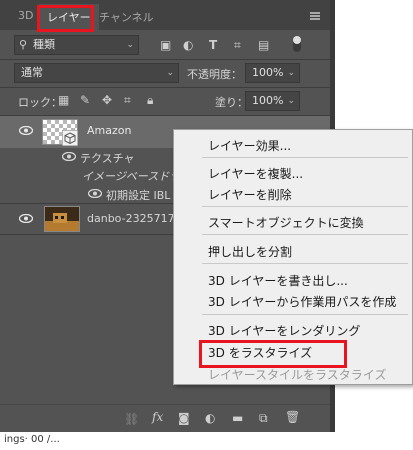 The image size is (413, 450). What do you see at coordinates (107, 100) in the screenshot?
I see `lock-position-move-icon: ✥` at bounding box center [107, 100].